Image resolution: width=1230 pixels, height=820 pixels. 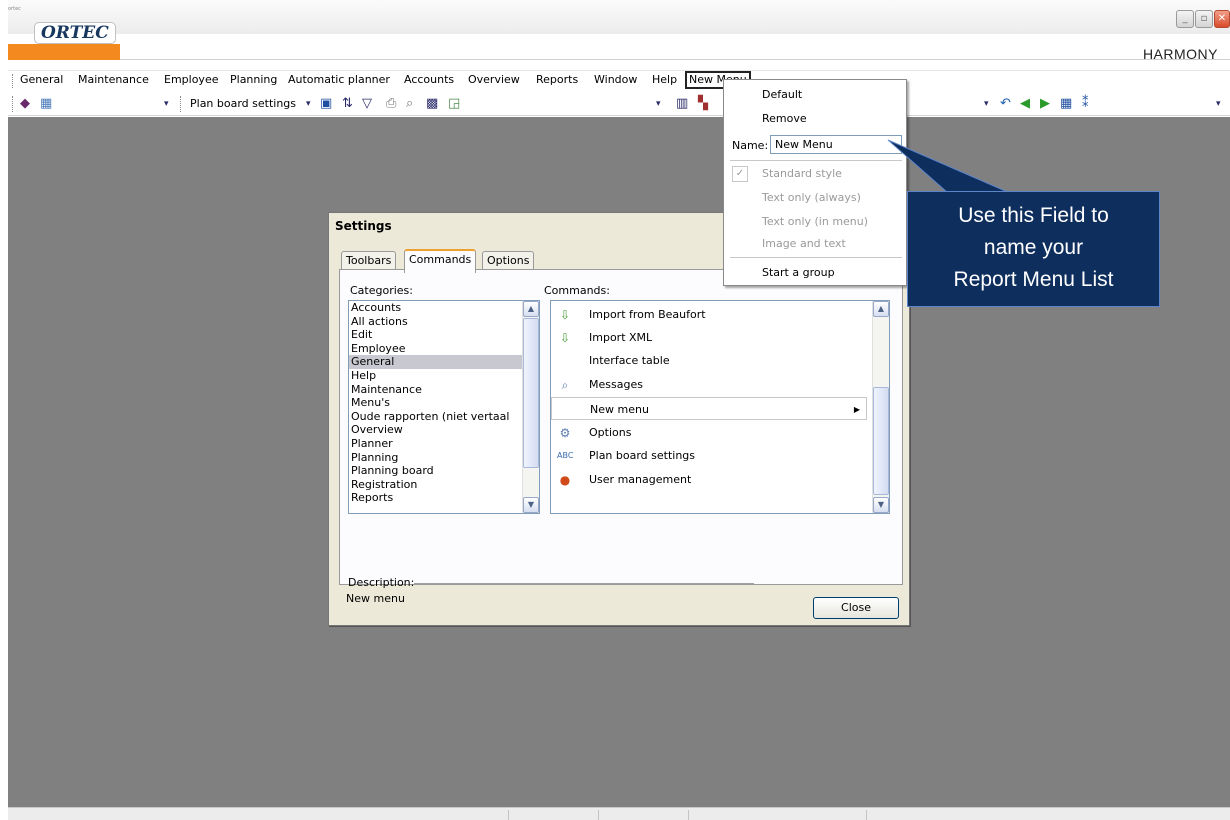 I want to click on tab-toolbars: Toolbars, so click(x=369, y=261).